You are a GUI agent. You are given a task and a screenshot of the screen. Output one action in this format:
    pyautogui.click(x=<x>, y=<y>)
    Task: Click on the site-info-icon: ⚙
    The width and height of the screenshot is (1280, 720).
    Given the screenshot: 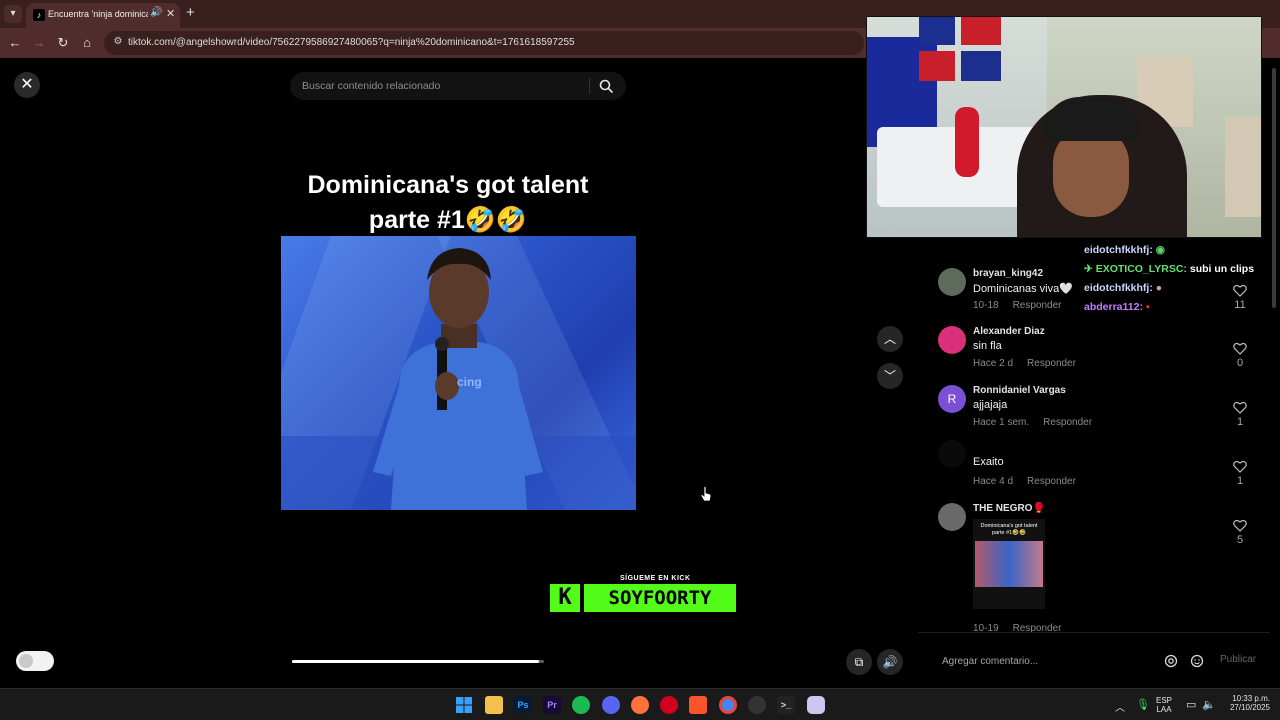 What is the action you would take?
    pyautogui.click(x=118, y=42)
    